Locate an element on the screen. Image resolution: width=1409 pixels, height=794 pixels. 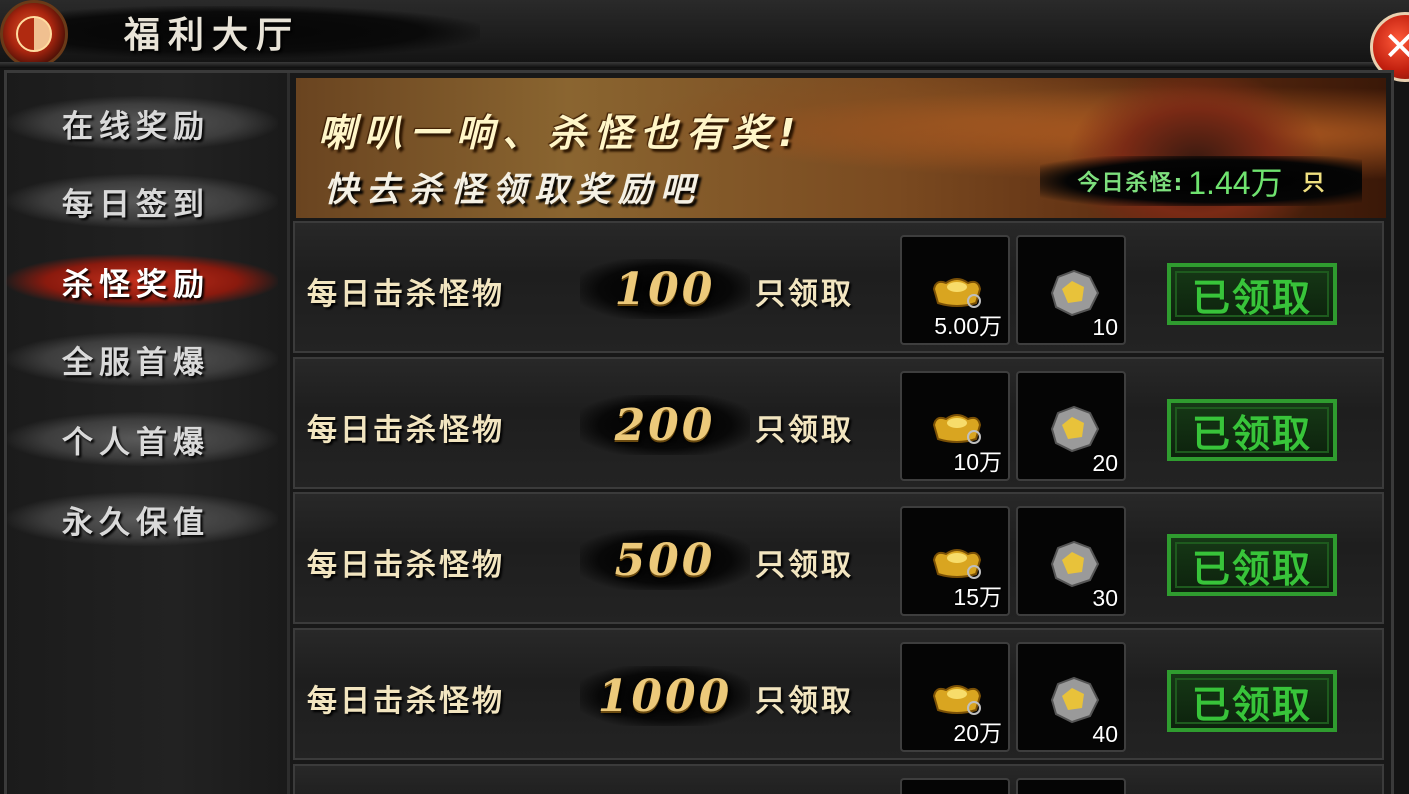
ore-slot: 40 is located at coordinates (1071, 697).